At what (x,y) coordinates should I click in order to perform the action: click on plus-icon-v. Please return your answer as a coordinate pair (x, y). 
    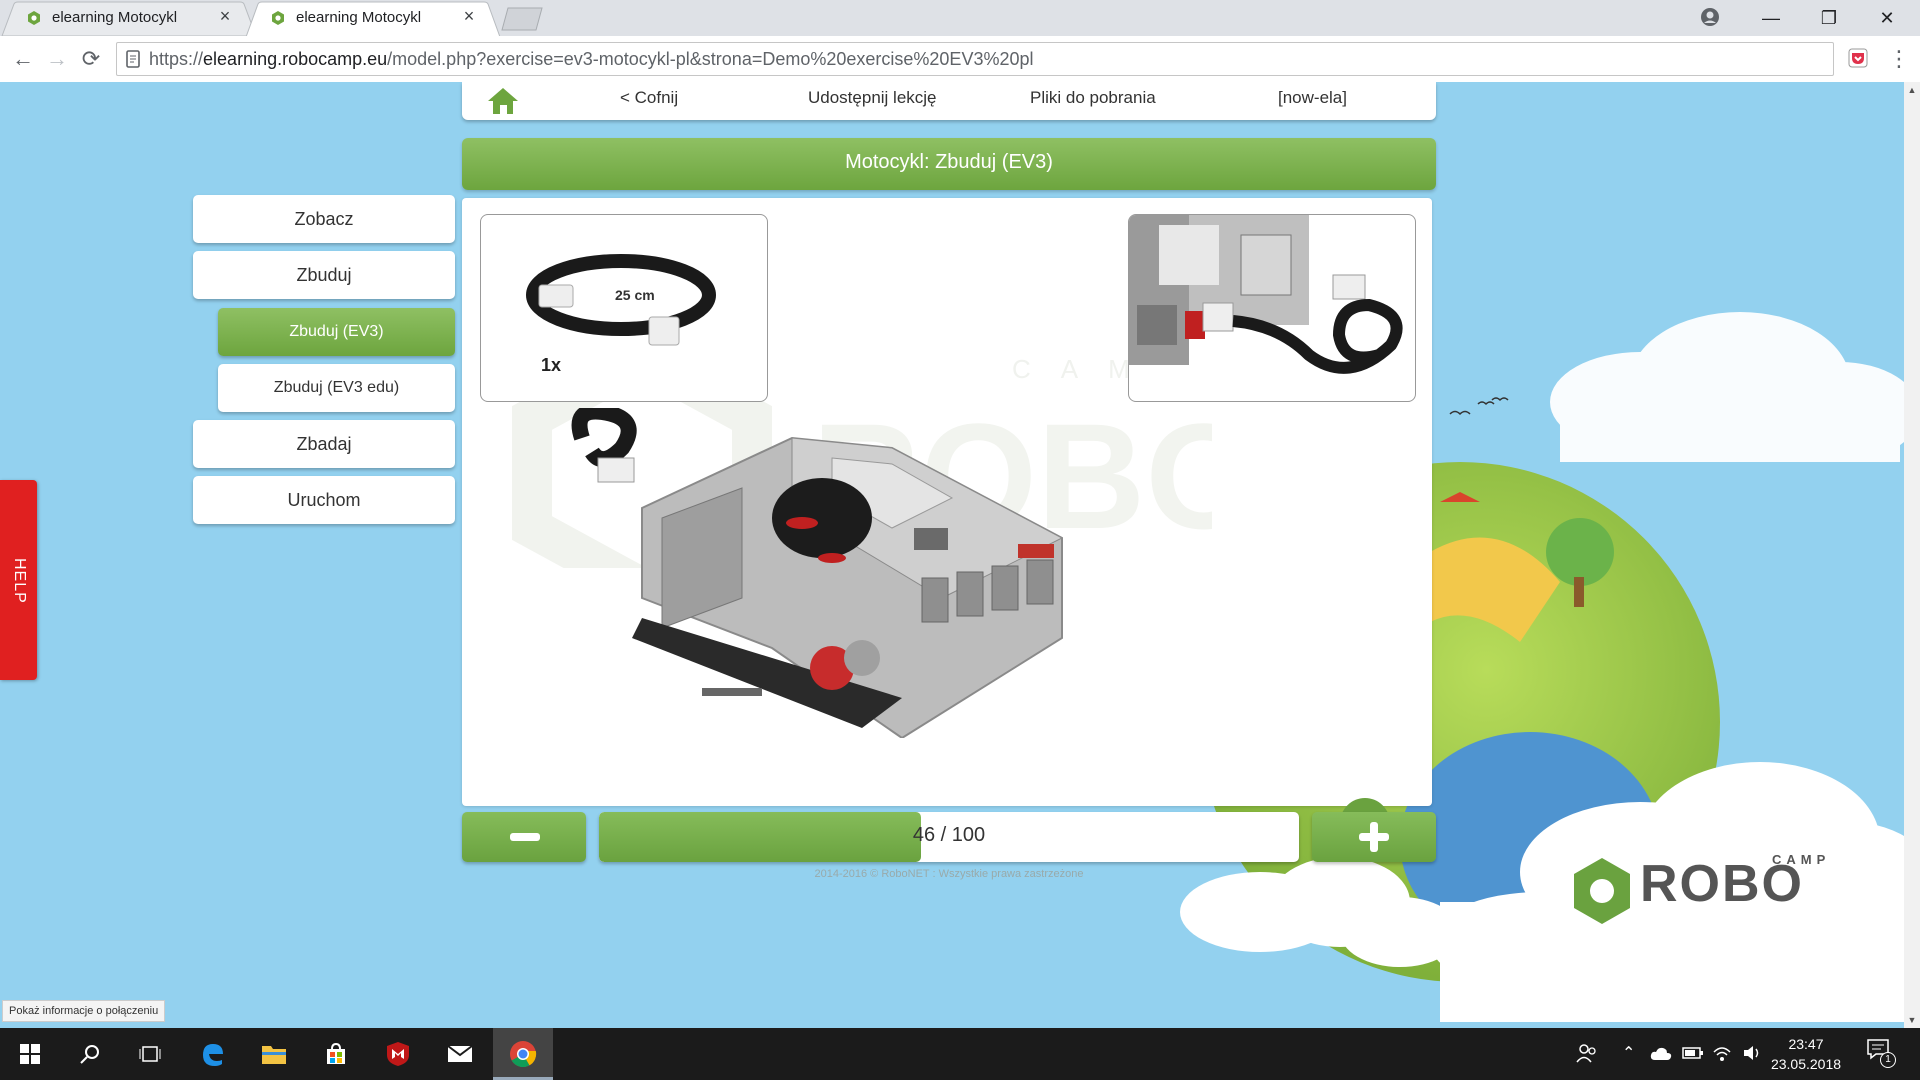
    Looking at the image, I should click on (1374, 837).